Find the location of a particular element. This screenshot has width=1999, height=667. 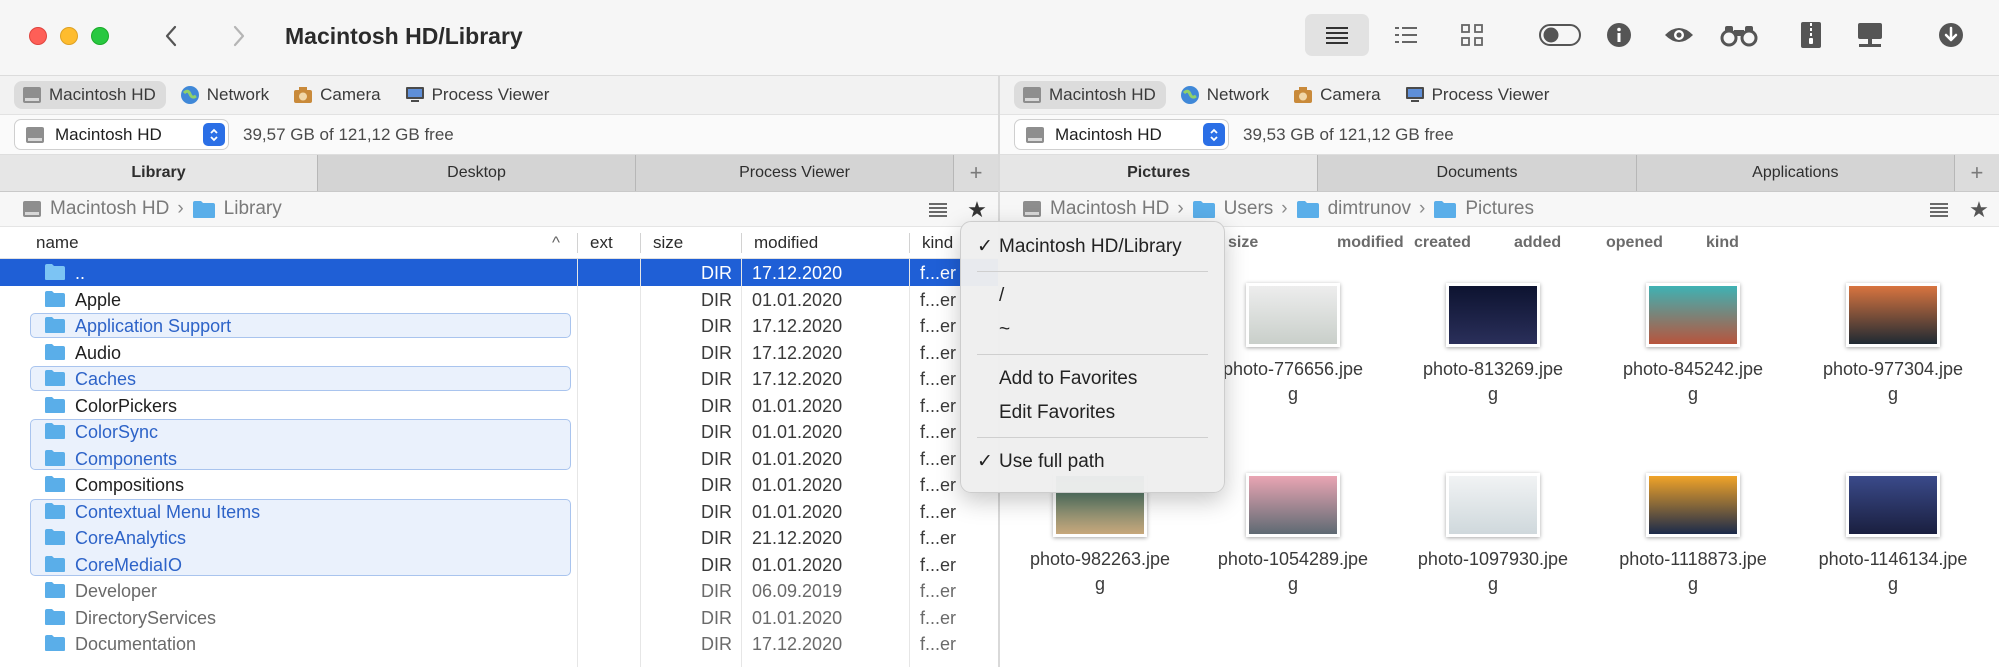

breadcrumb-item: Library is located at coordinates (237, 209).